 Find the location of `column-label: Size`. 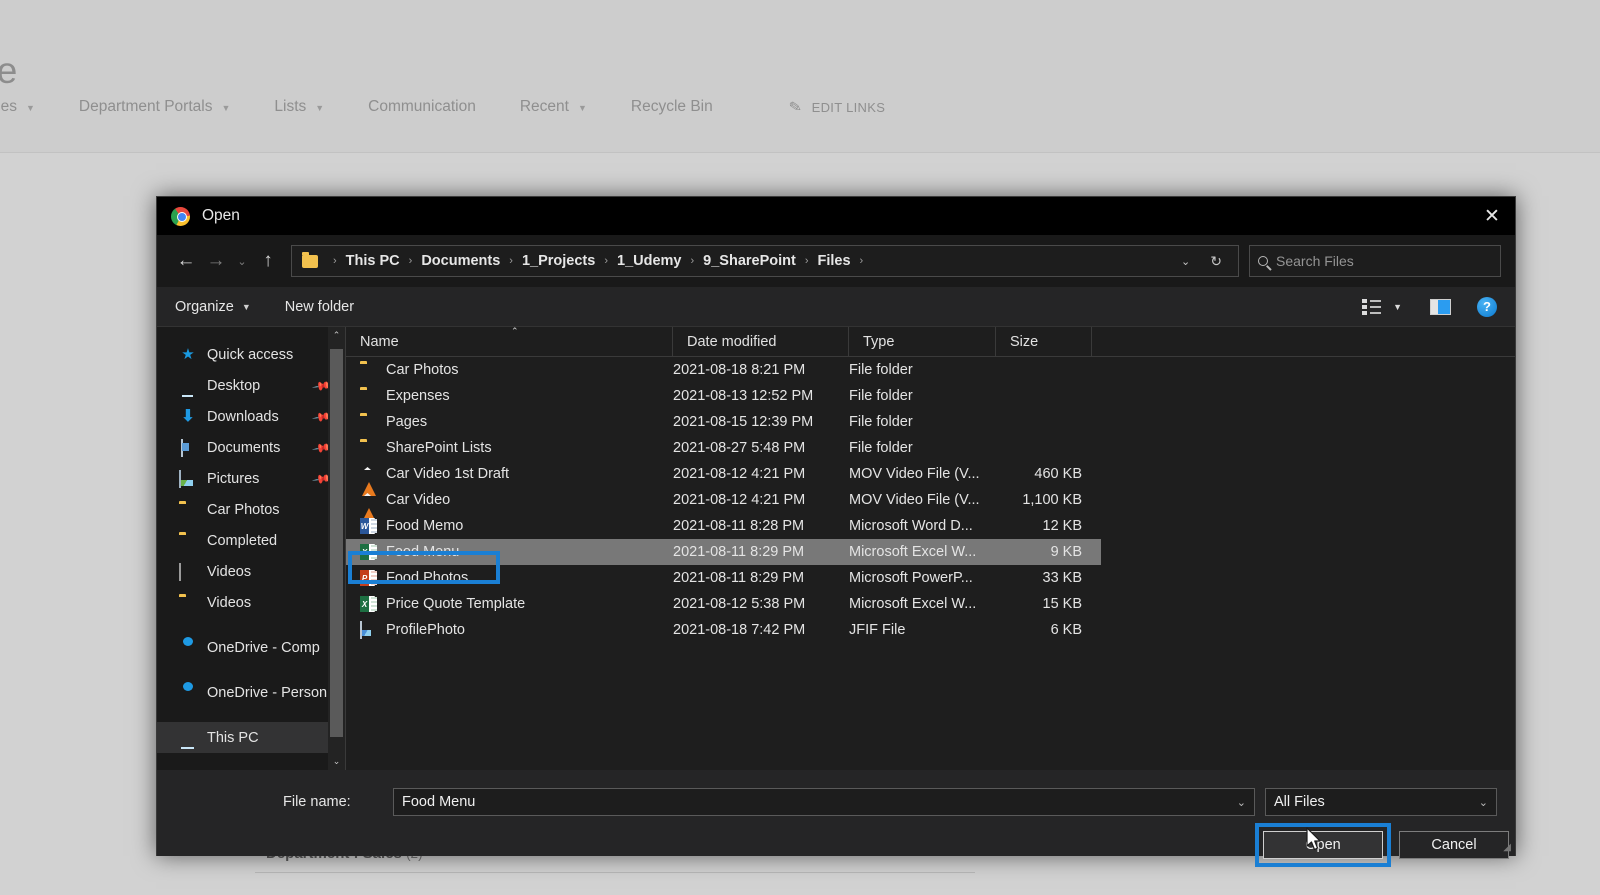

column-label: Size is located at coordinates (1024, 341).